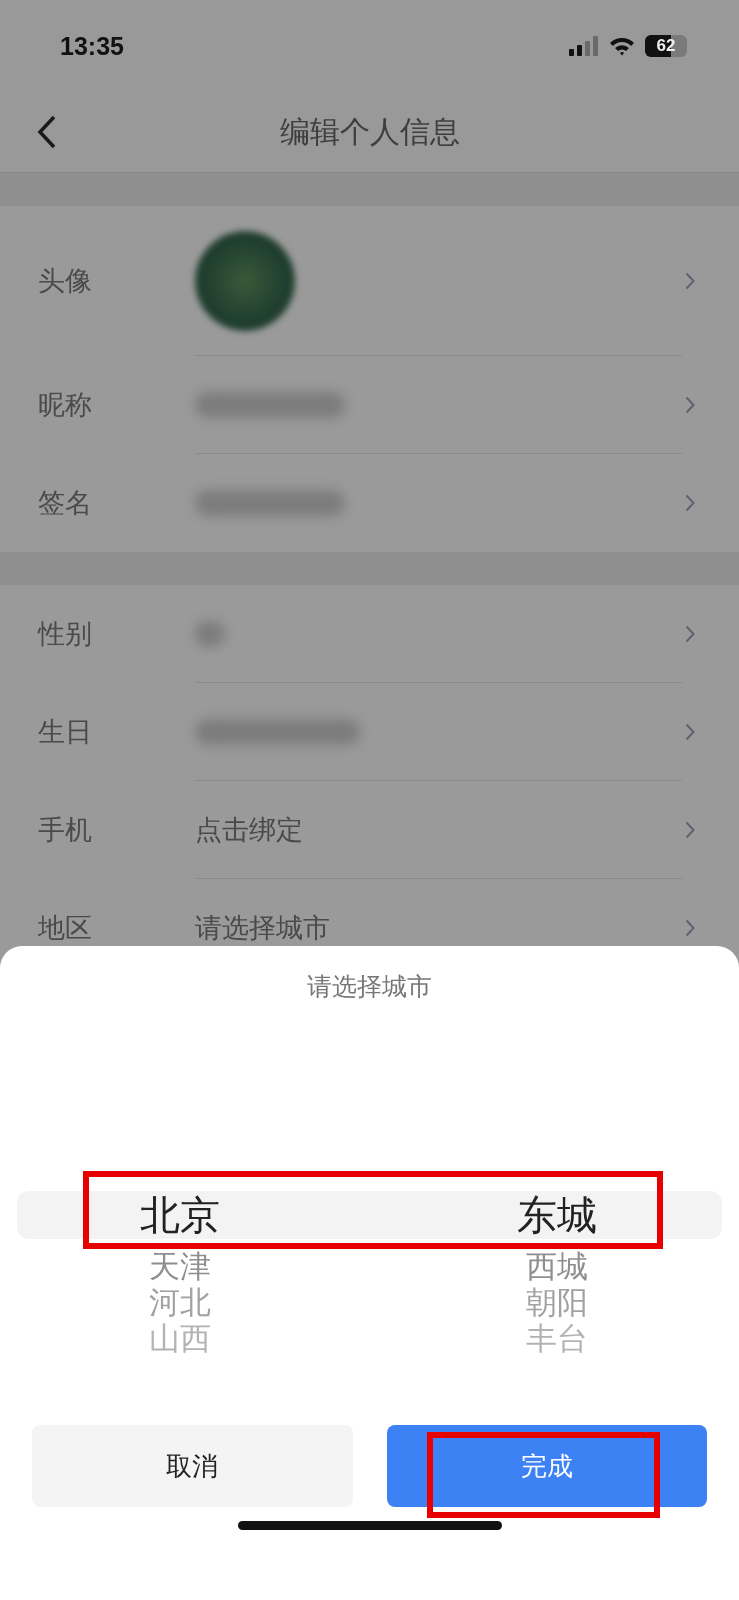 This screenshot has height=1600, width=739. What do you see at coordinates (388, 405) in the screenshot?
I see `profile-row: 昵称` at bounding box center [388, 405].